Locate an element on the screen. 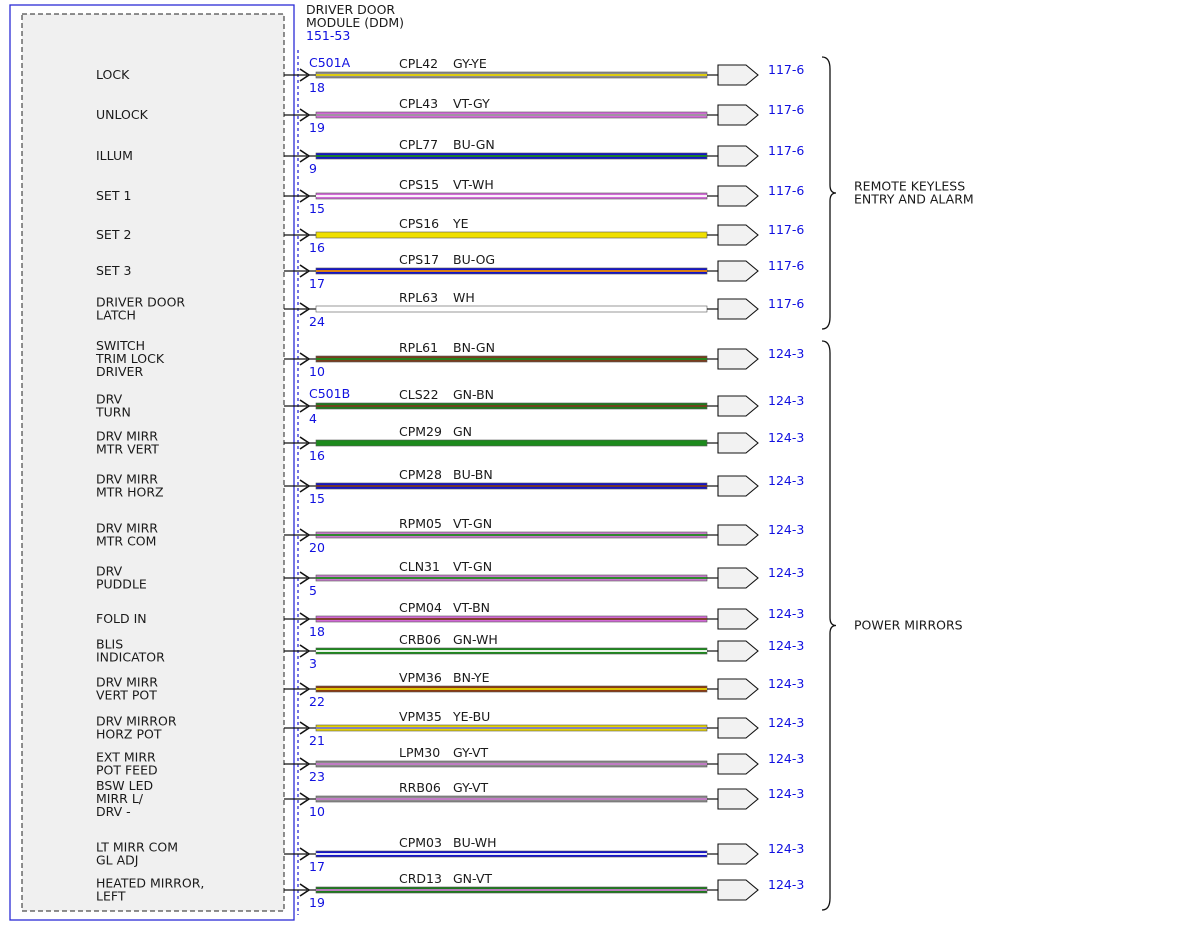  pin-label: SET 3 is located at coordinates (113, 270).